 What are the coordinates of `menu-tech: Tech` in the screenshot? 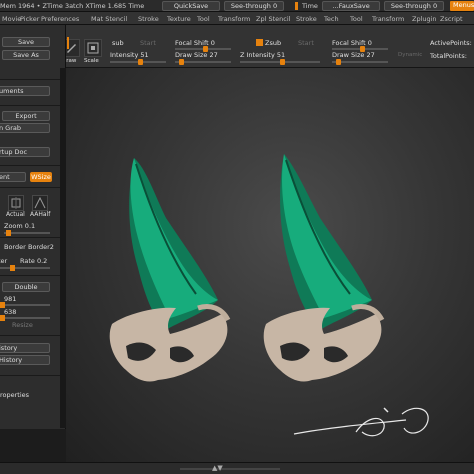 It's located at (331, 19).